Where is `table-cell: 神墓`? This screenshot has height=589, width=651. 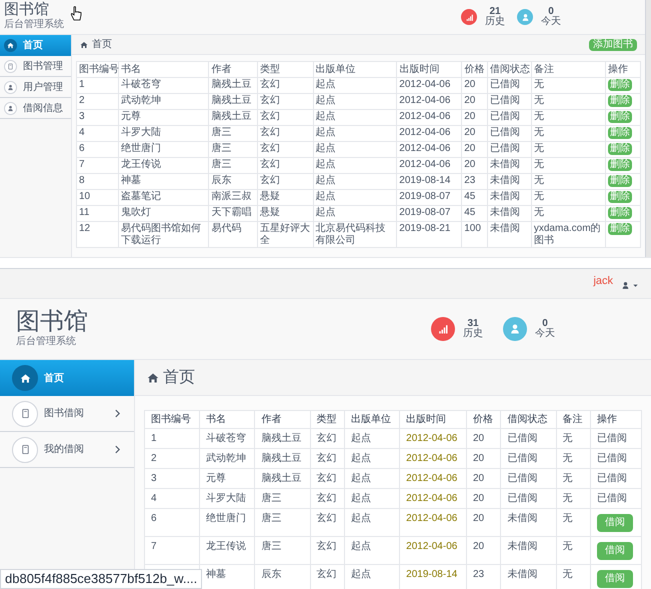 table-cell: 神墓 is located at coordinates (163, 182).